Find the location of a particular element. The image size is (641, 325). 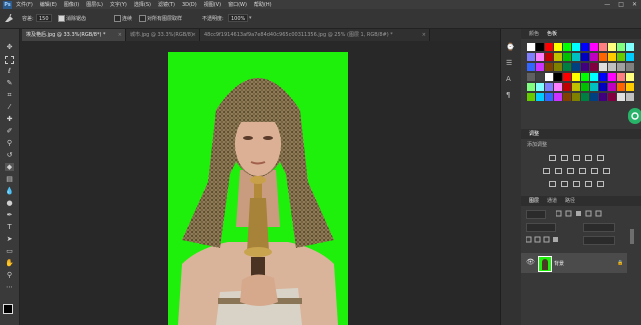

healing-brush-tool-icon: ✚ is located at coordinates (9, 119).